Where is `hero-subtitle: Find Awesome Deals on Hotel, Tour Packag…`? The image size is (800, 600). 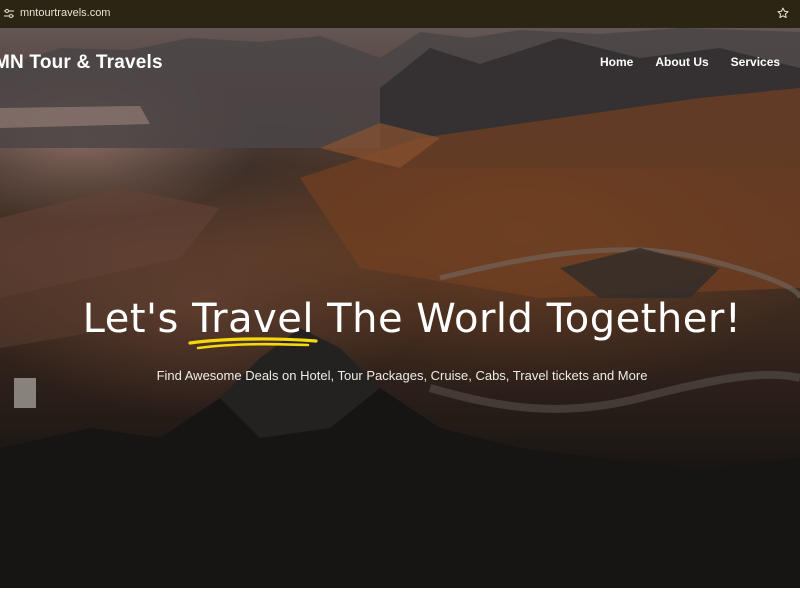
hero-subtitle: Find Awesome Deals on Hotel, Tour Packag… is located at coordinates (402, 375).